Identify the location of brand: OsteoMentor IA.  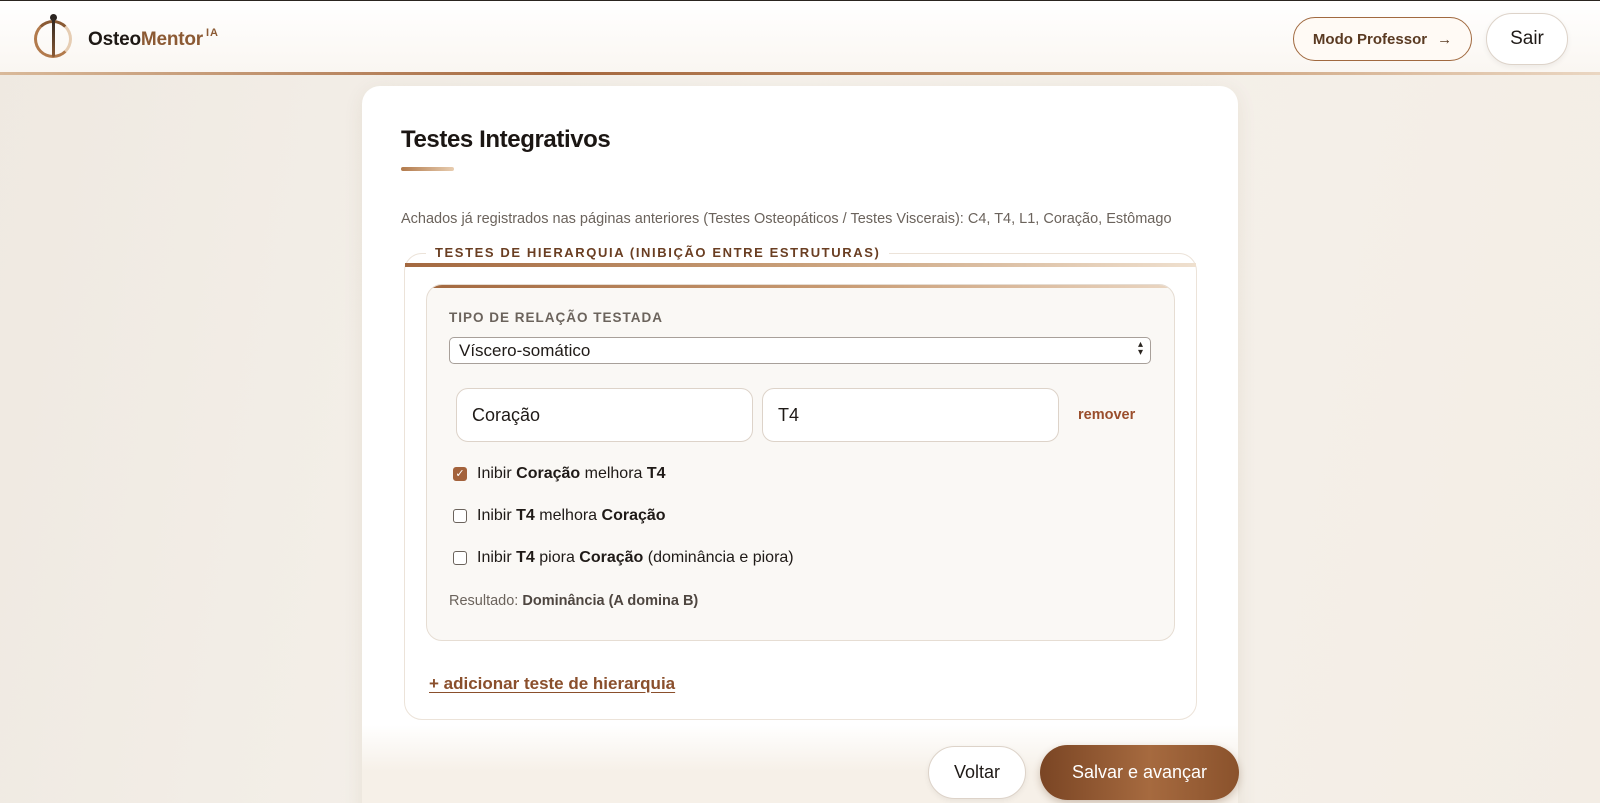
(126, 36).